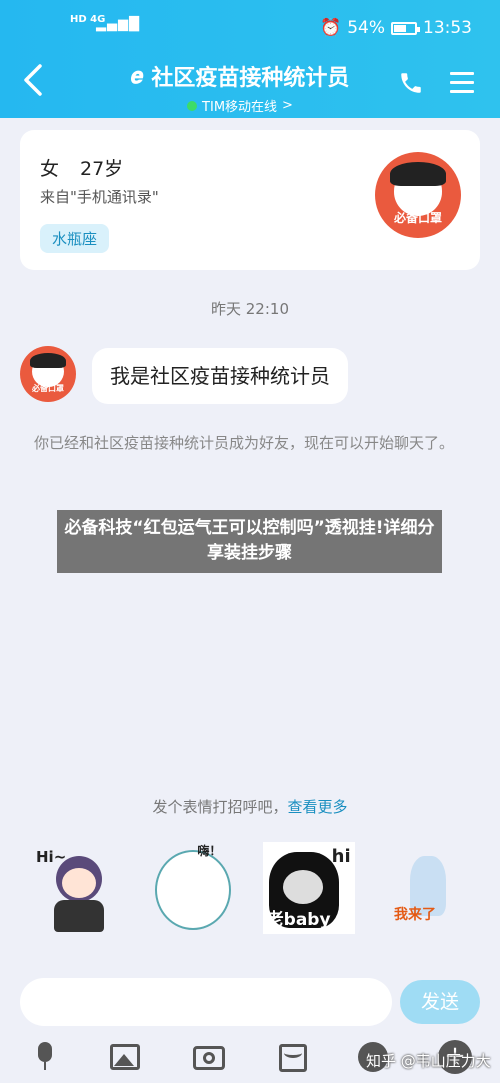  Describe the element at coordinates (137, 76) in the screenshot. I see `ear-icon: 𝒆` at that location.